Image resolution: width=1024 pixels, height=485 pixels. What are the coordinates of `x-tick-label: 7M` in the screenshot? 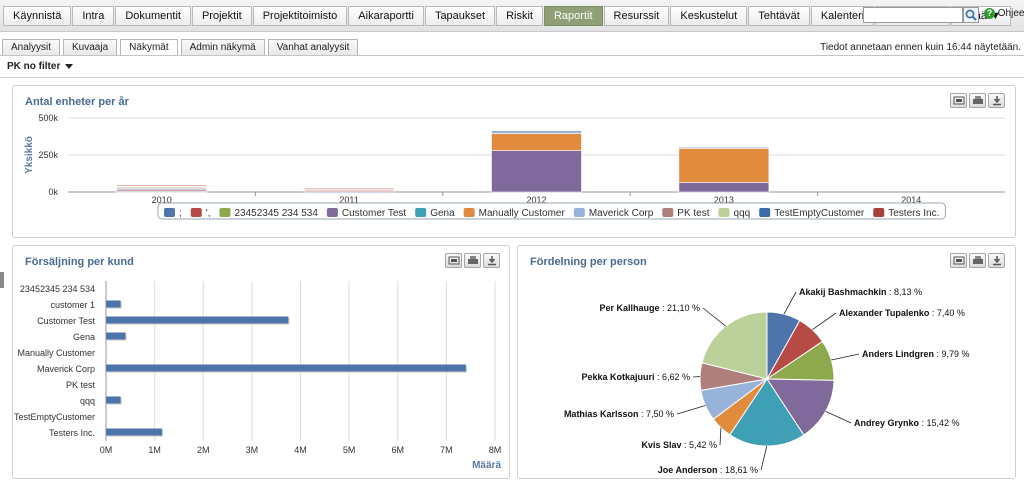 It's located at (446, 450).